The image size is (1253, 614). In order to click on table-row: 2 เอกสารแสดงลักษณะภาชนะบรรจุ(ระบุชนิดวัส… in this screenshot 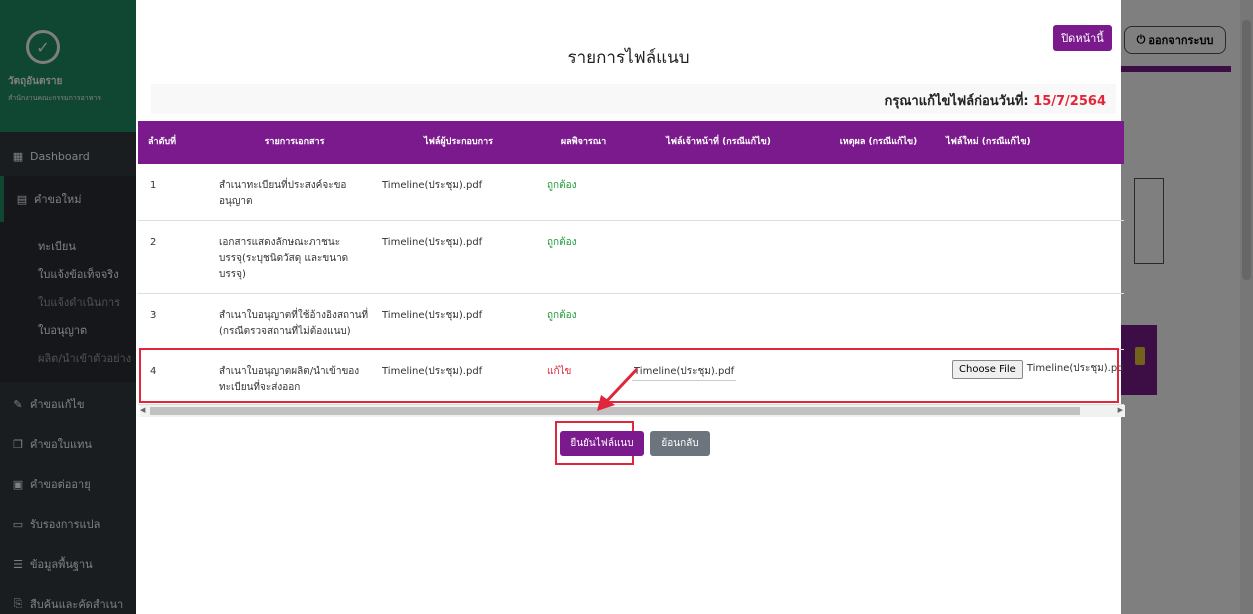, I will do `click(631, 256)`.